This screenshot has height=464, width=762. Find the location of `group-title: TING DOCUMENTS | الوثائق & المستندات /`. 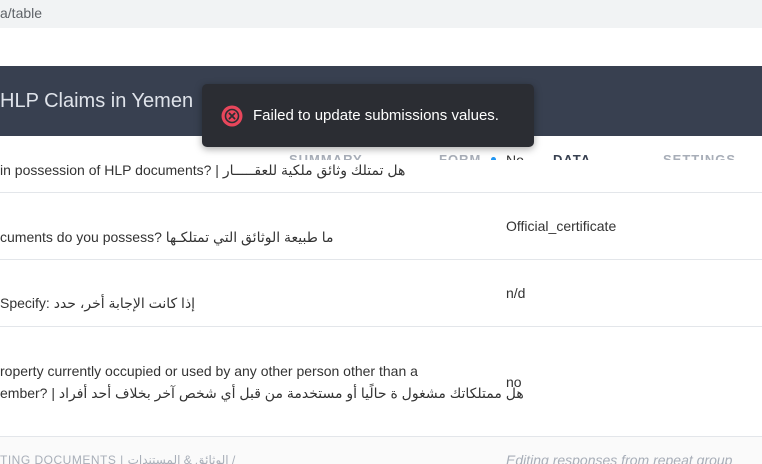

group-title: TING DOCUMENTS | الوثائق & المستندات / is located at coordinates (118, 458).